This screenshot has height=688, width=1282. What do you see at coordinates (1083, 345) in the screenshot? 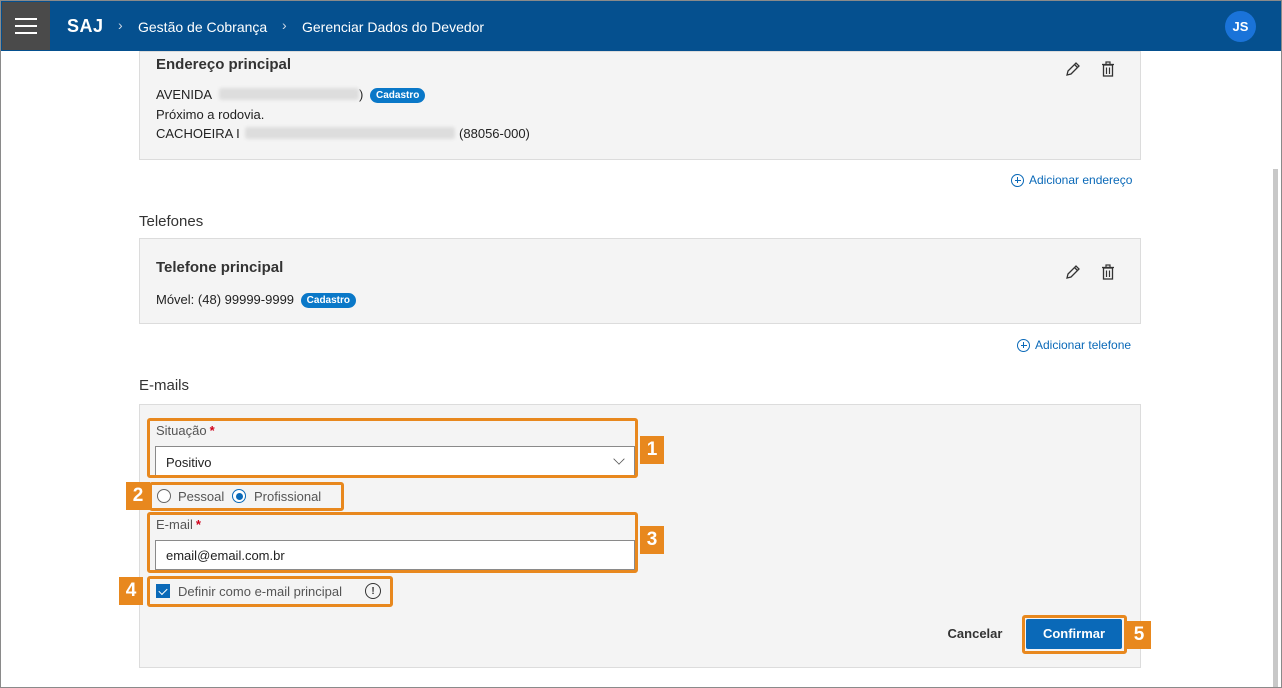
I see `add-phone-label: Adicionar telefone` at bounding box center [1083, 345].